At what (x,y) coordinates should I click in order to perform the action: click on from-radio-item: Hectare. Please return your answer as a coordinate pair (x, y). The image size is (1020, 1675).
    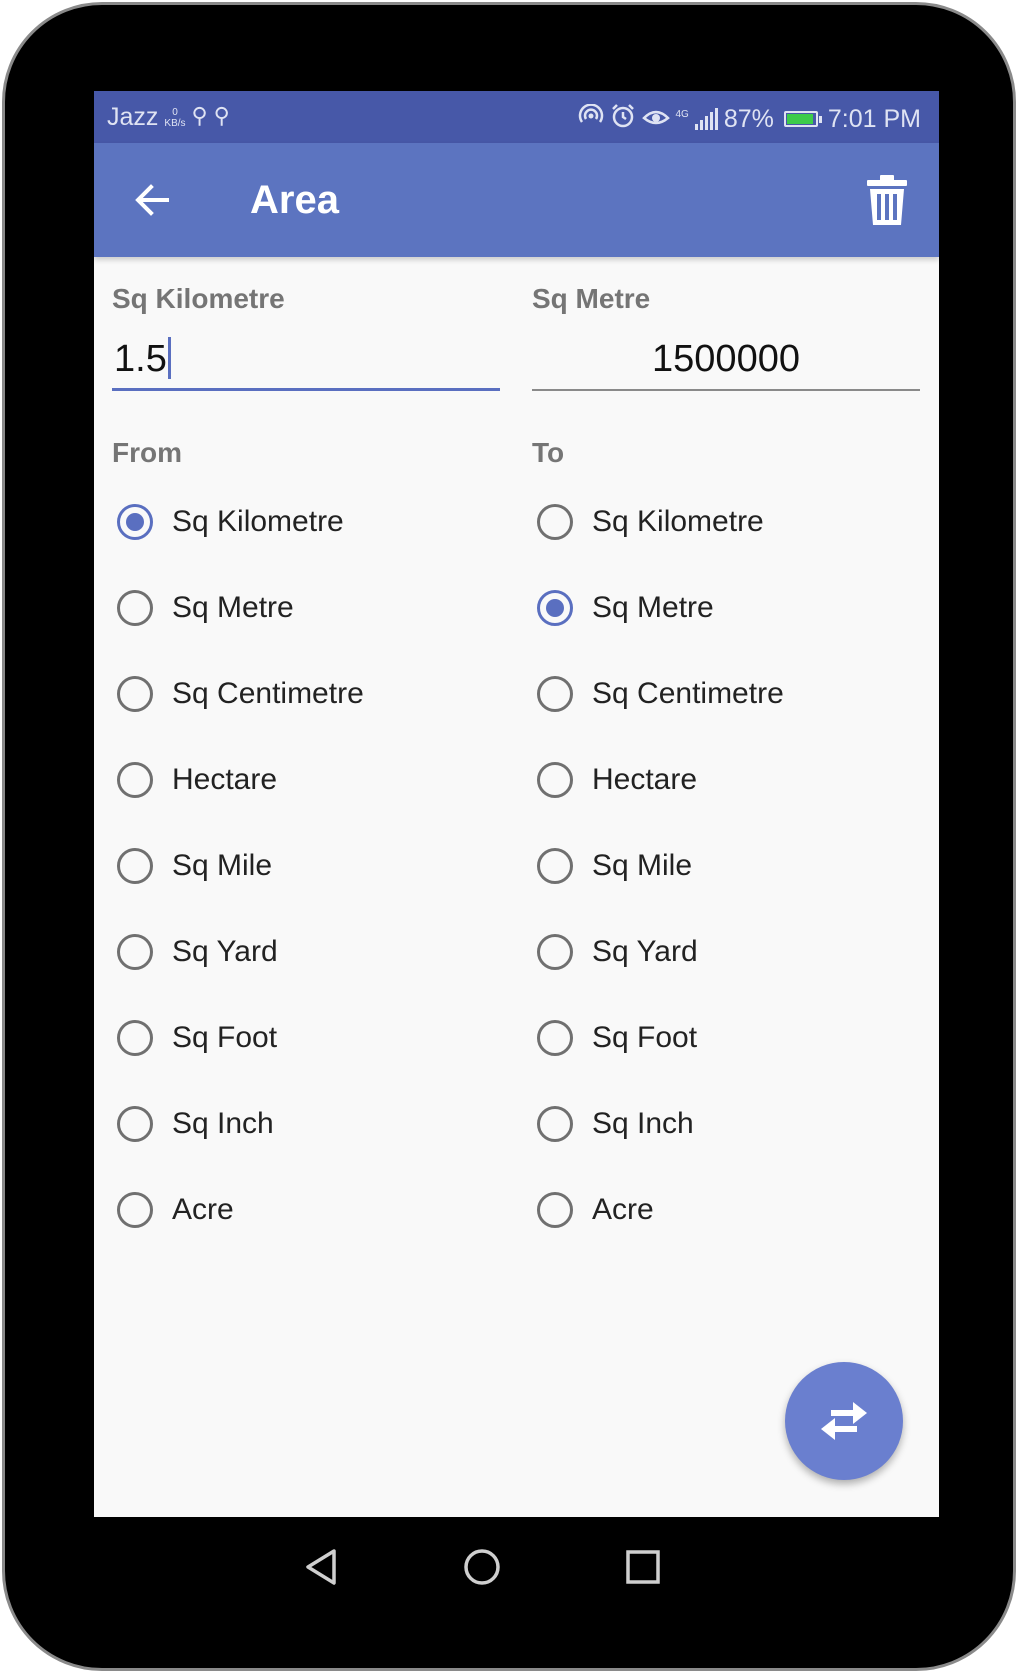
    Looking at the image, I should click on (307, 780).